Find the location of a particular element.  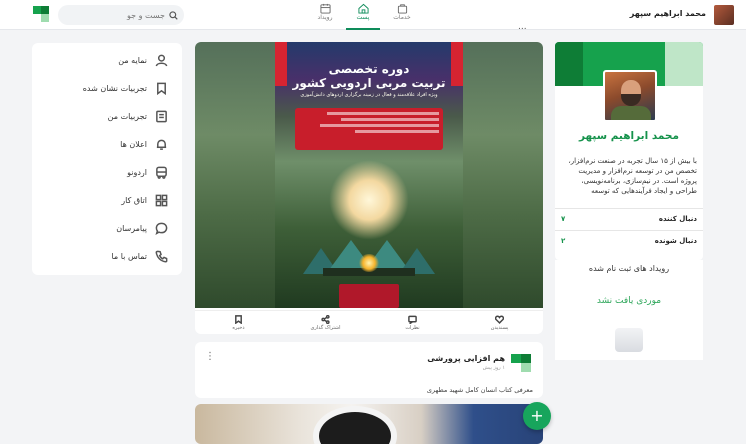

sidebar-item-label: پیامرسان is located at coordinates (131, 228).